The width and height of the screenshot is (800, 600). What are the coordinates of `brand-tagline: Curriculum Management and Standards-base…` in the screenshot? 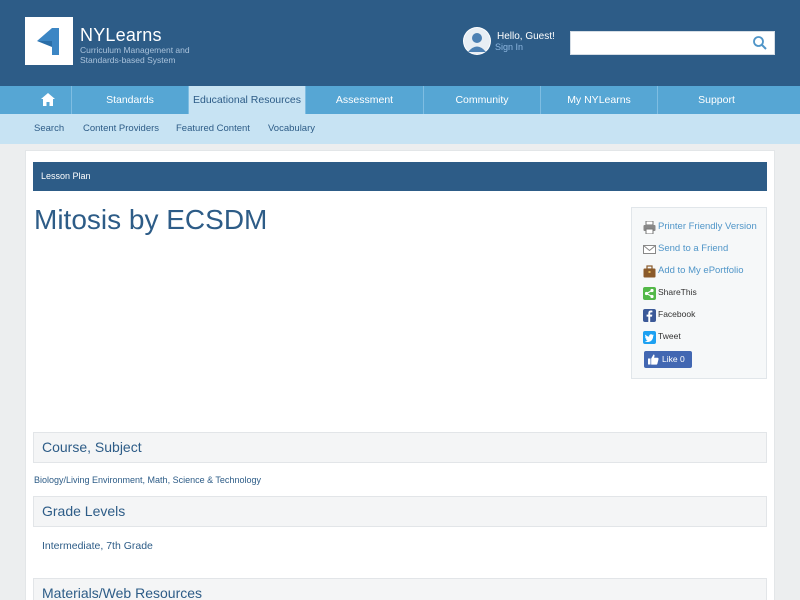 It's located at (135, 55).